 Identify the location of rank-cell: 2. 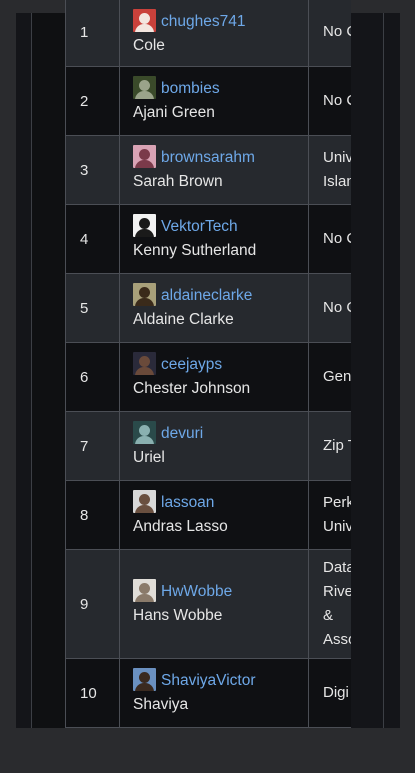
(92, 101).